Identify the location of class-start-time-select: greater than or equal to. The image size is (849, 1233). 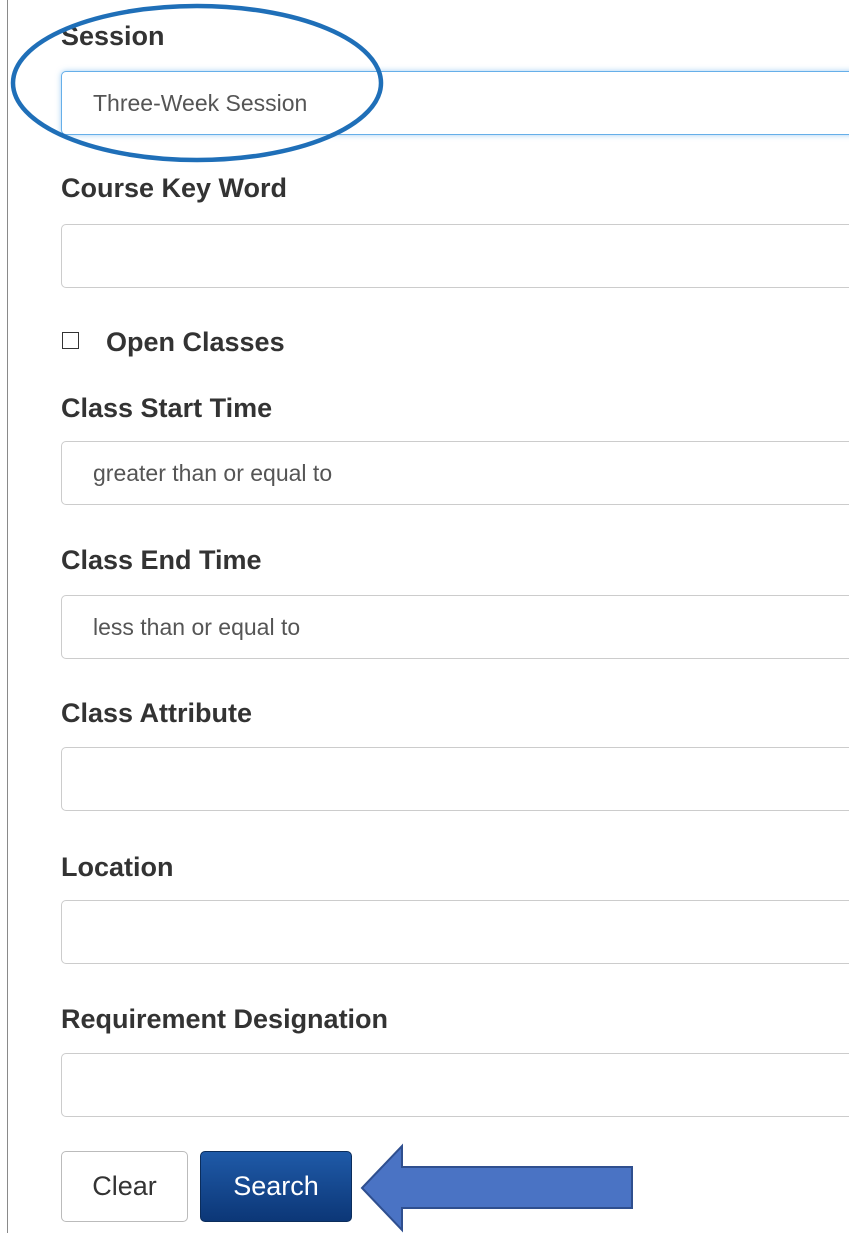
(455, 473).